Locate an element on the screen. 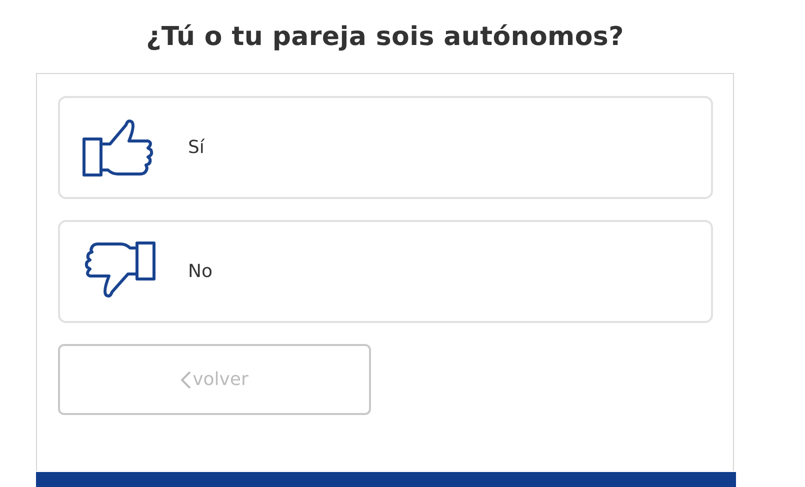 The width and height of the screenshot is (805, 487). thumbs-up-icon is located at coordinates (119, 147).